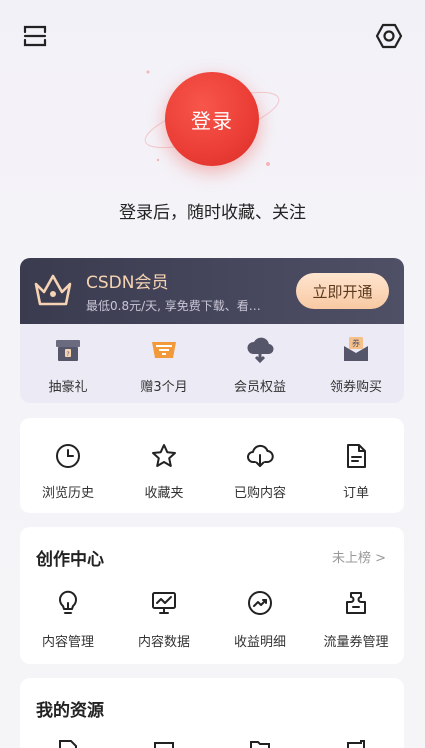 This screenshot has width=425, height=748. Describe the element at coordinates (260, 620) in the screenshot. I see `create-item-earnings: 收益明细` at that location.